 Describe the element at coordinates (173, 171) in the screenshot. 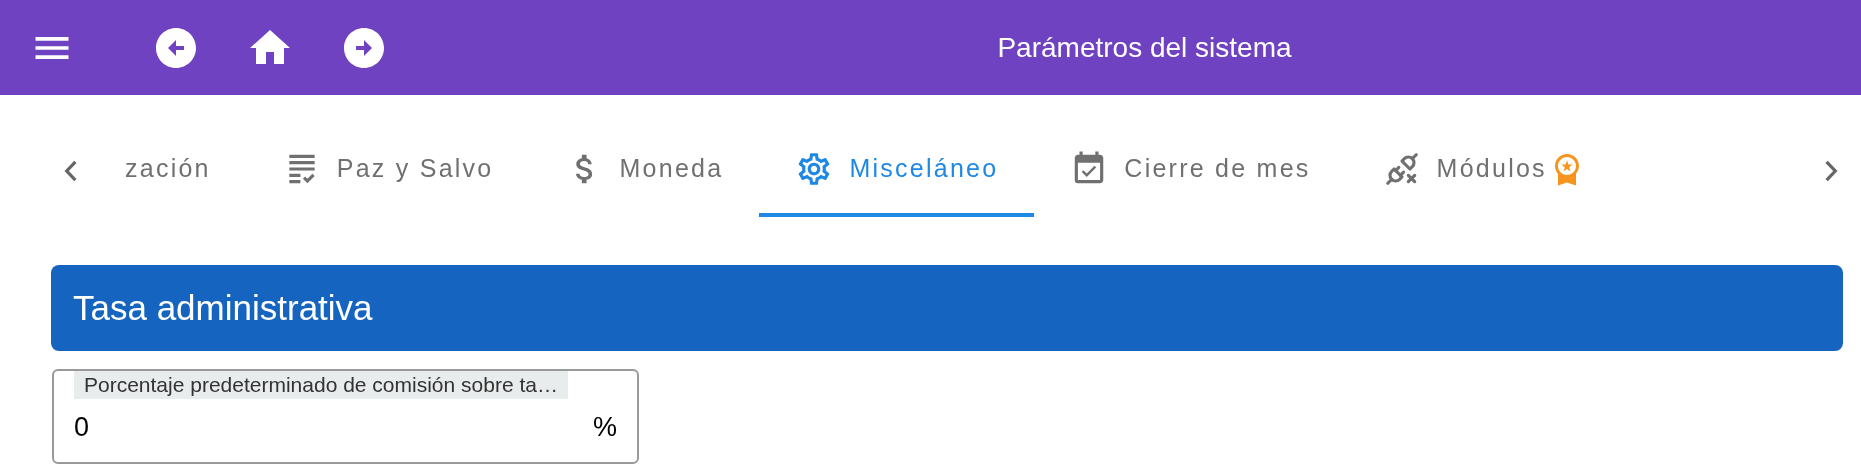

I see `tab: zación` at that location.